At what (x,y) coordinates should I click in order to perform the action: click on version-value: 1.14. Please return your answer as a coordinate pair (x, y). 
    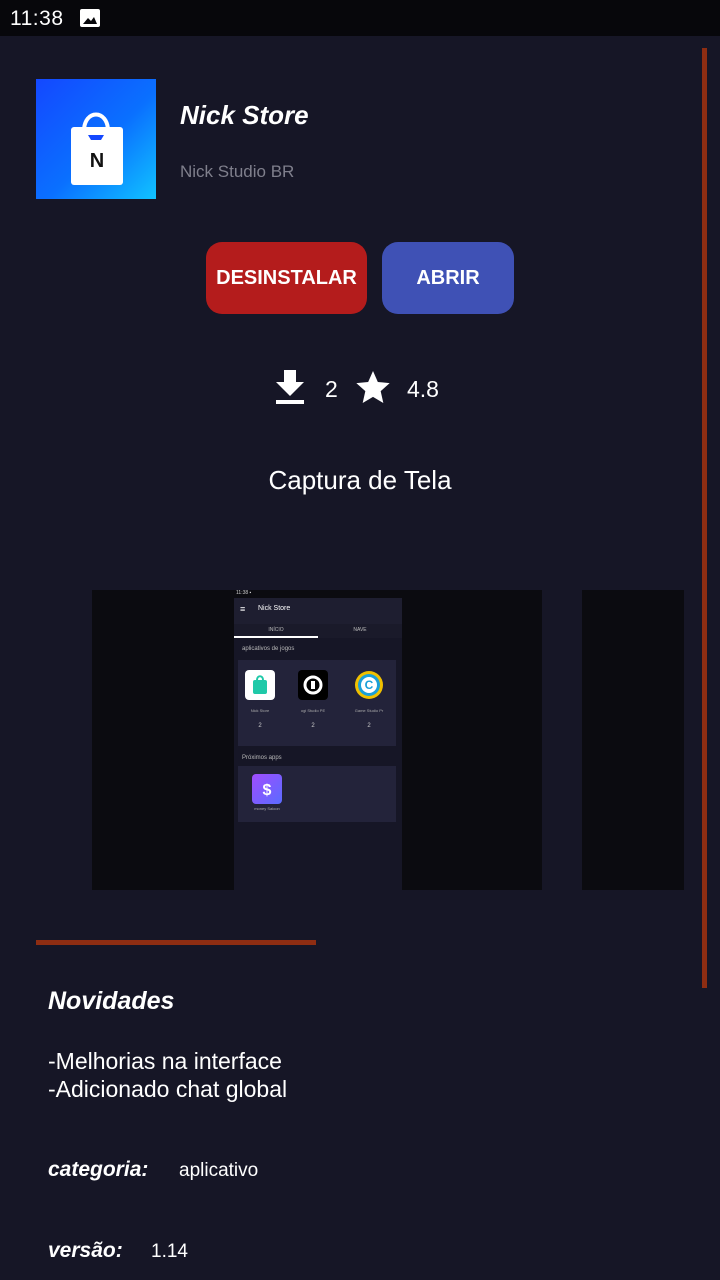
    Looking at the image, I should click on (169, 1251).